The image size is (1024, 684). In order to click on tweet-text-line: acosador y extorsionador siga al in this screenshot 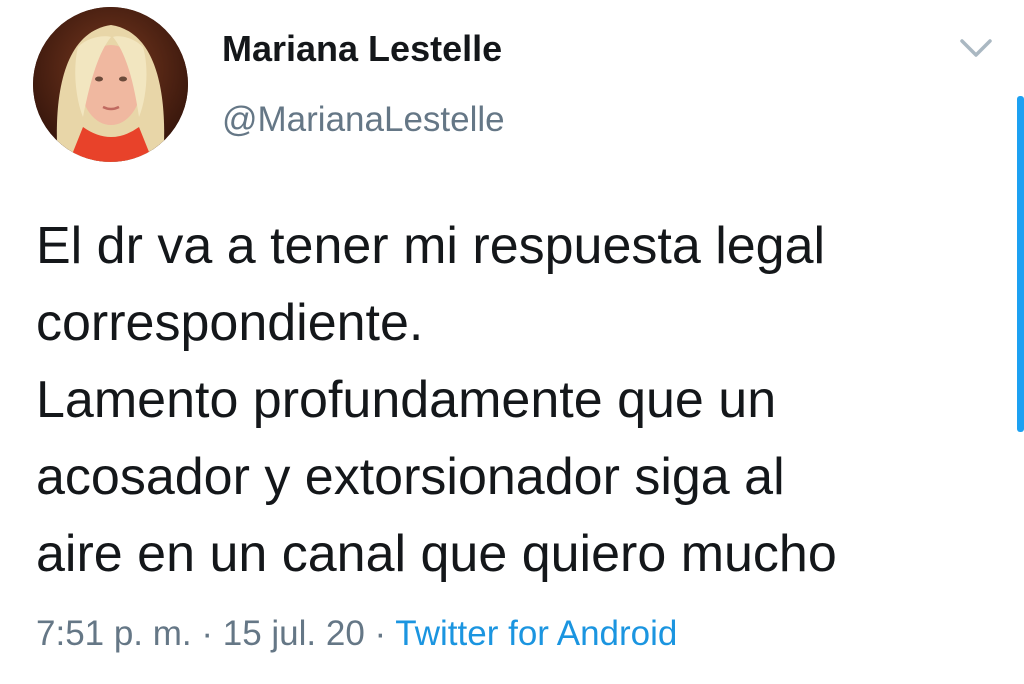, I will do `click(410, 477)`.